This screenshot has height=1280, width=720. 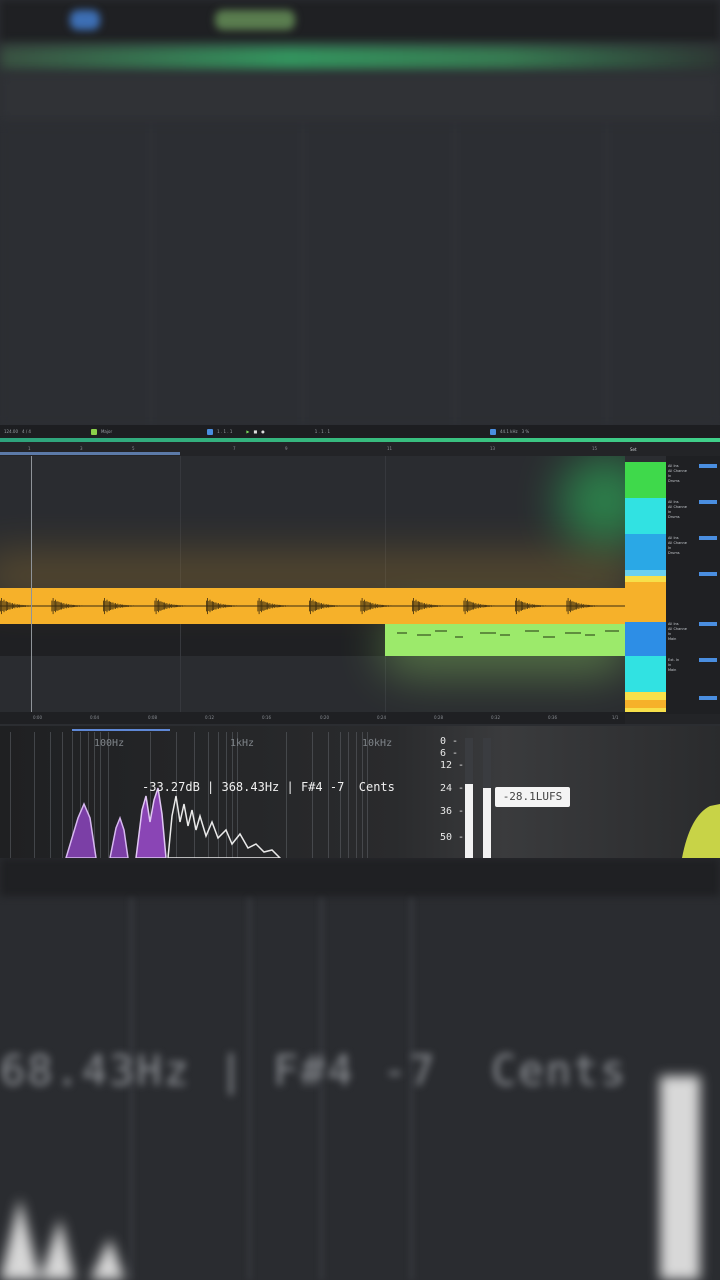 I want to click on audio-clip, so click(x=312, y=606).